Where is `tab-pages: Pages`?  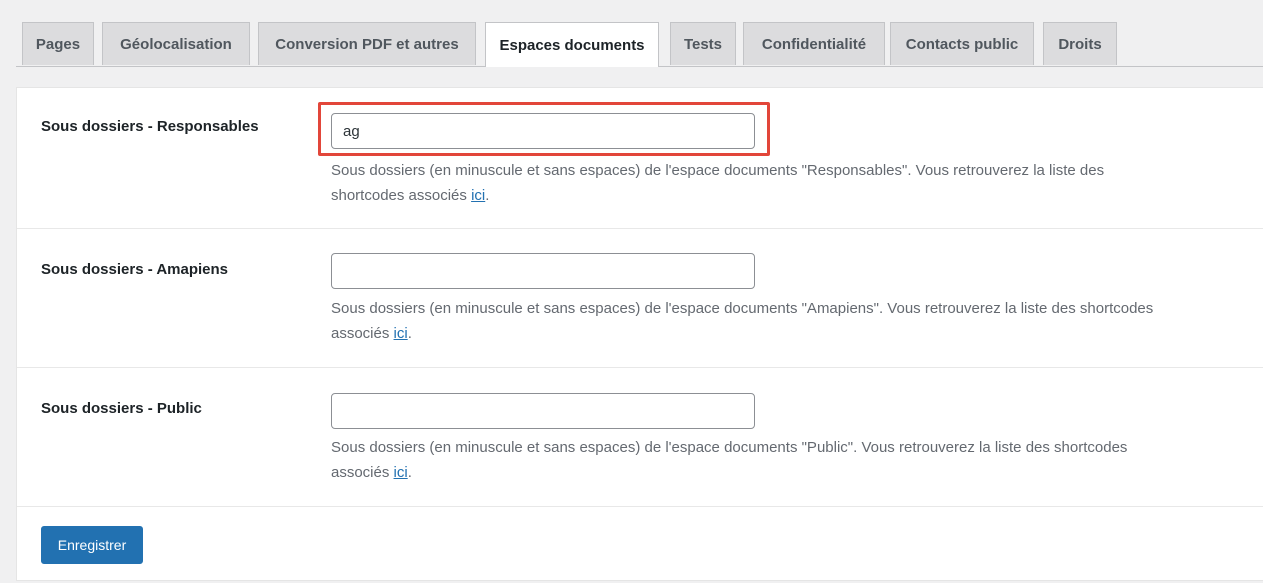 tab-pages: Pages is located at coordinates (58, 43).